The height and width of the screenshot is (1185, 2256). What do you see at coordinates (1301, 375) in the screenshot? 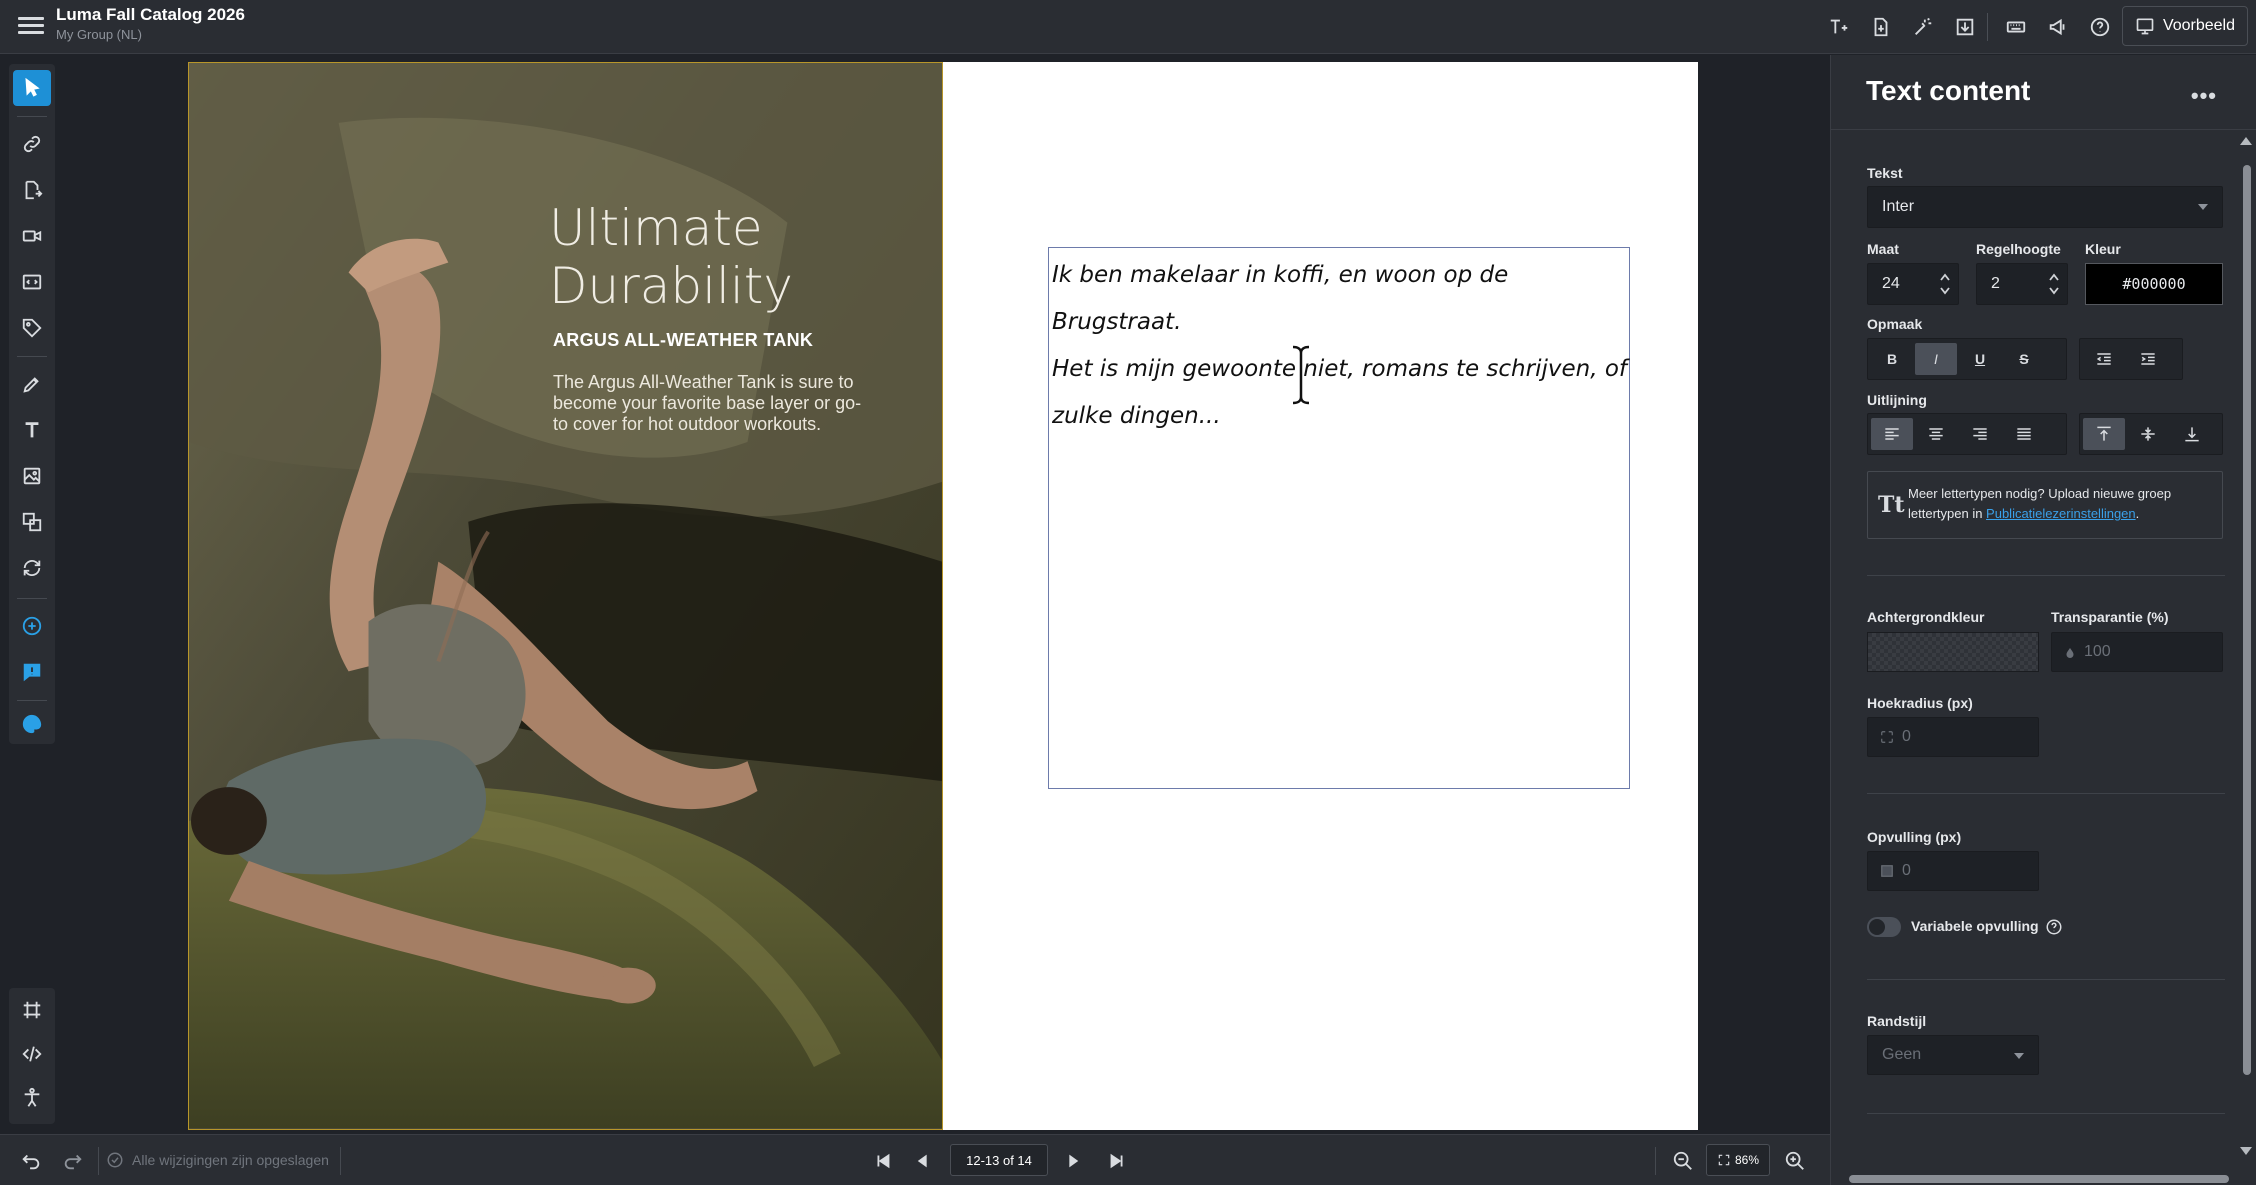
I see `text-cursor-icon` at bounding box center [1301, 375].